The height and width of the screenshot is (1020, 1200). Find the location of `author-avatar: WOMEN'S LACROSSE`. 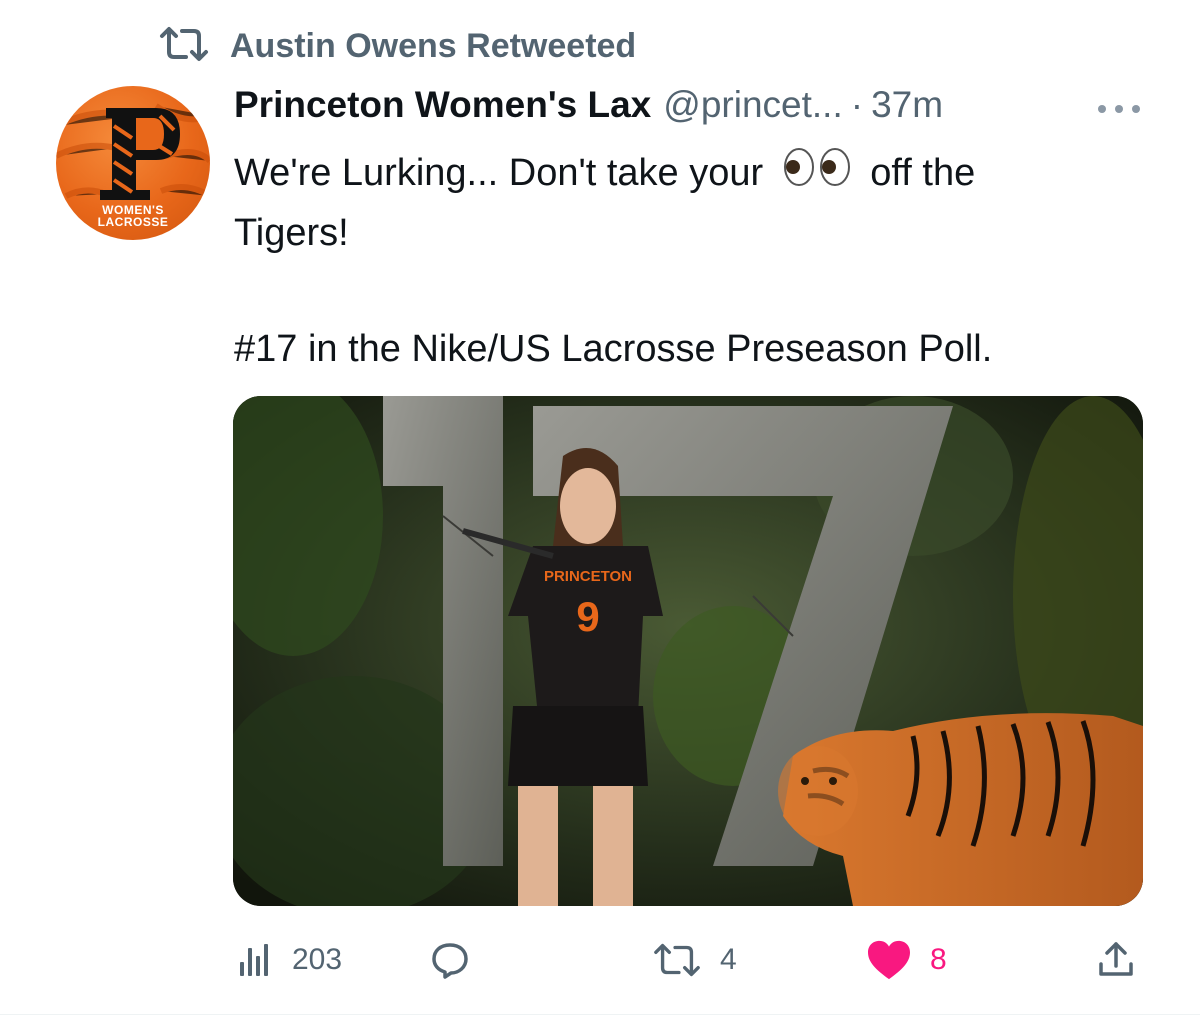

author-avatar: WOMEN'S LACROSSE is located at coordinates (133, 163).